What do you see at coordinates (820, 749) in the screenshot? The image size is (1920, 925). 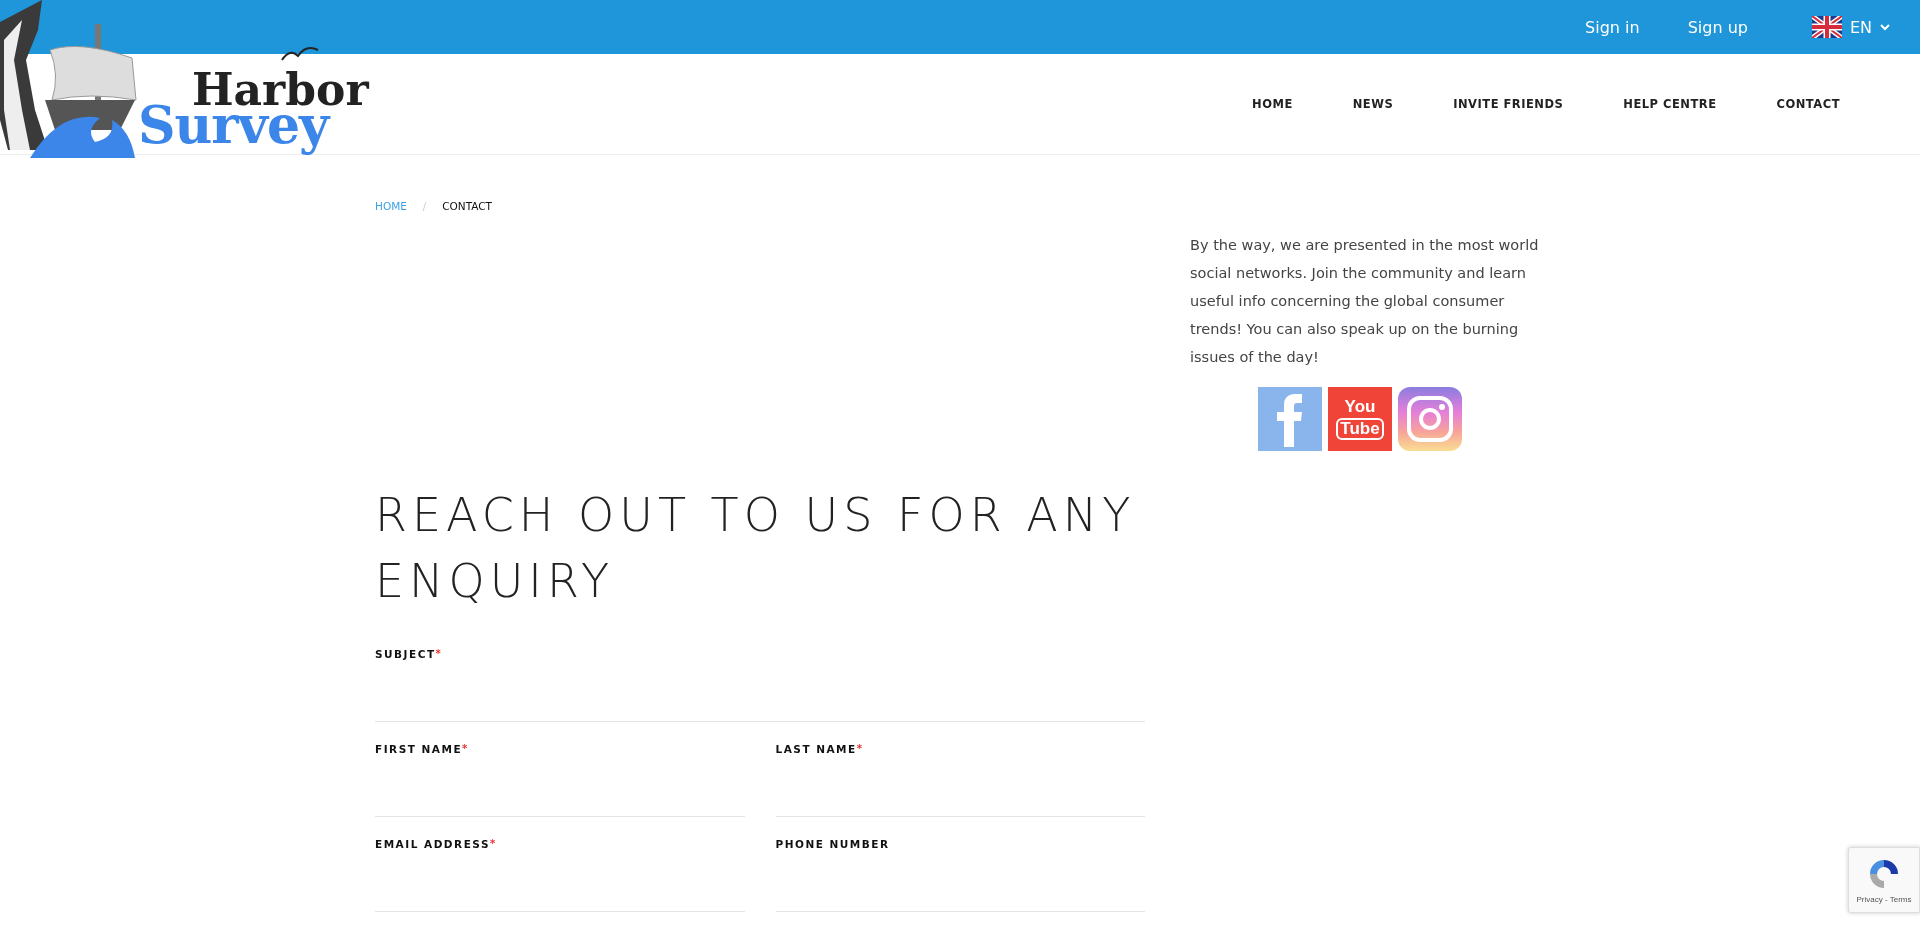 I see `field-label: LAST NAME*` at bounding box center [820, 749].